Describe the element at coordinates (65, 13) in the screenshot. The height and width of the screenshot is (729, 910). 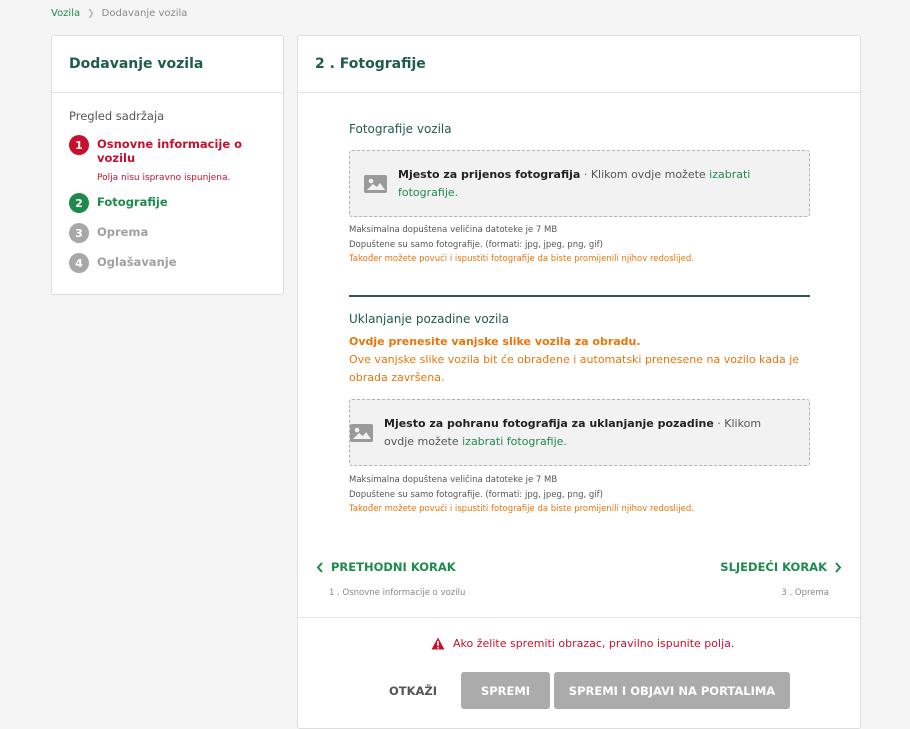
I see `breadcrumb-link-vozila: Vozila` at that location.